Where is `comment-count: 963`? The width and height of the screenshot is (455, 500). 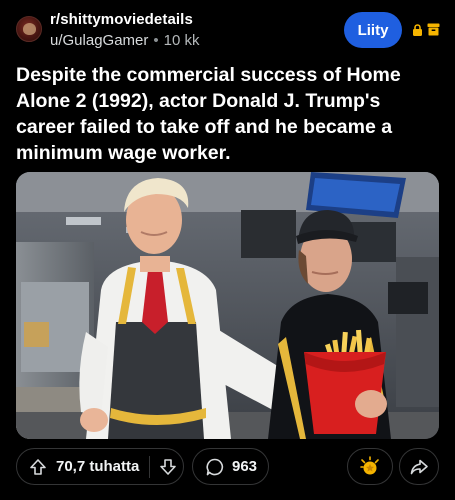
comment-count: 963 is located at coordinates (245, 466).